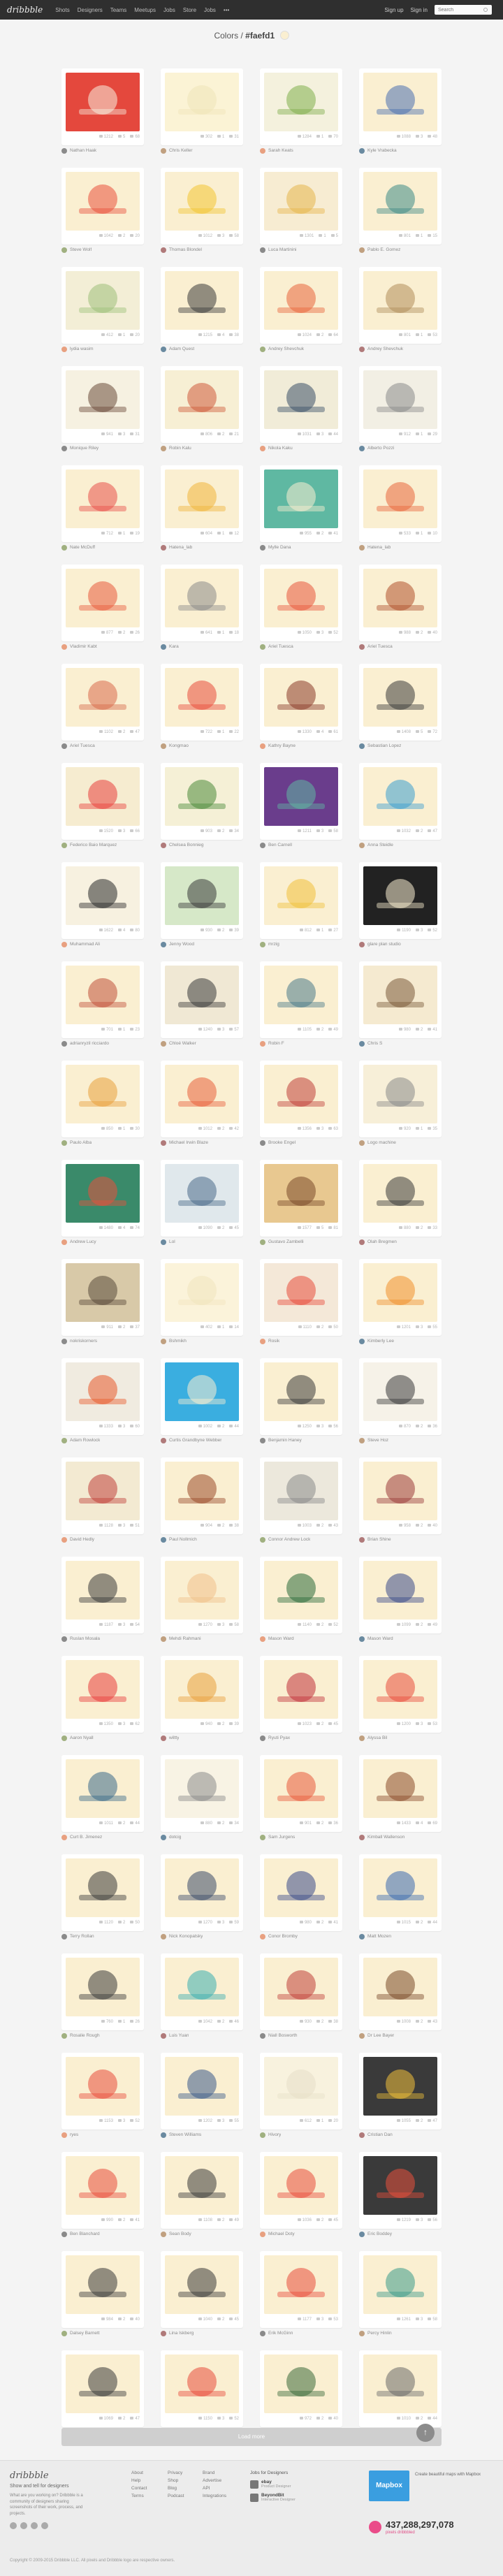 This screenshot has width=503, height=2576. What do you see at coordinates (182, 944) in the screenshot?
I see `author-name: Jenny Wood` at bounding box center [182, 944].